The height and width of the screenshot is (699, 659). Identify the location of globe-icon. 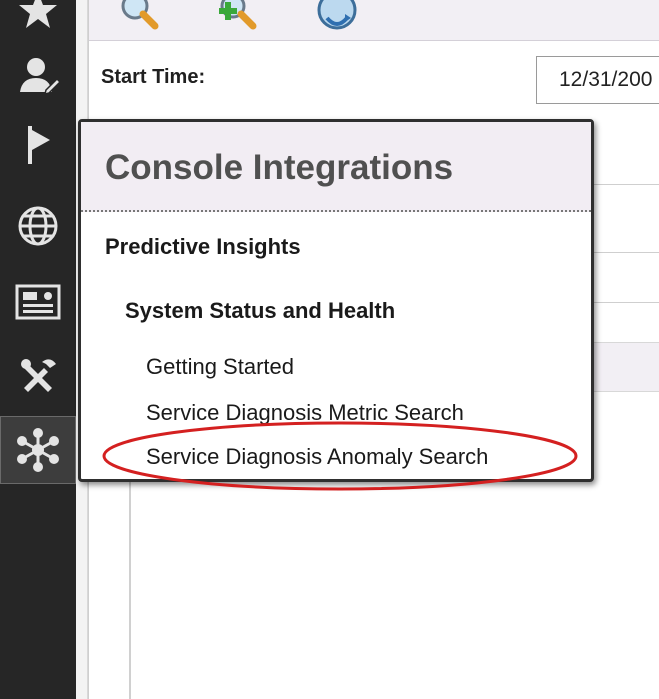
(38, 226).